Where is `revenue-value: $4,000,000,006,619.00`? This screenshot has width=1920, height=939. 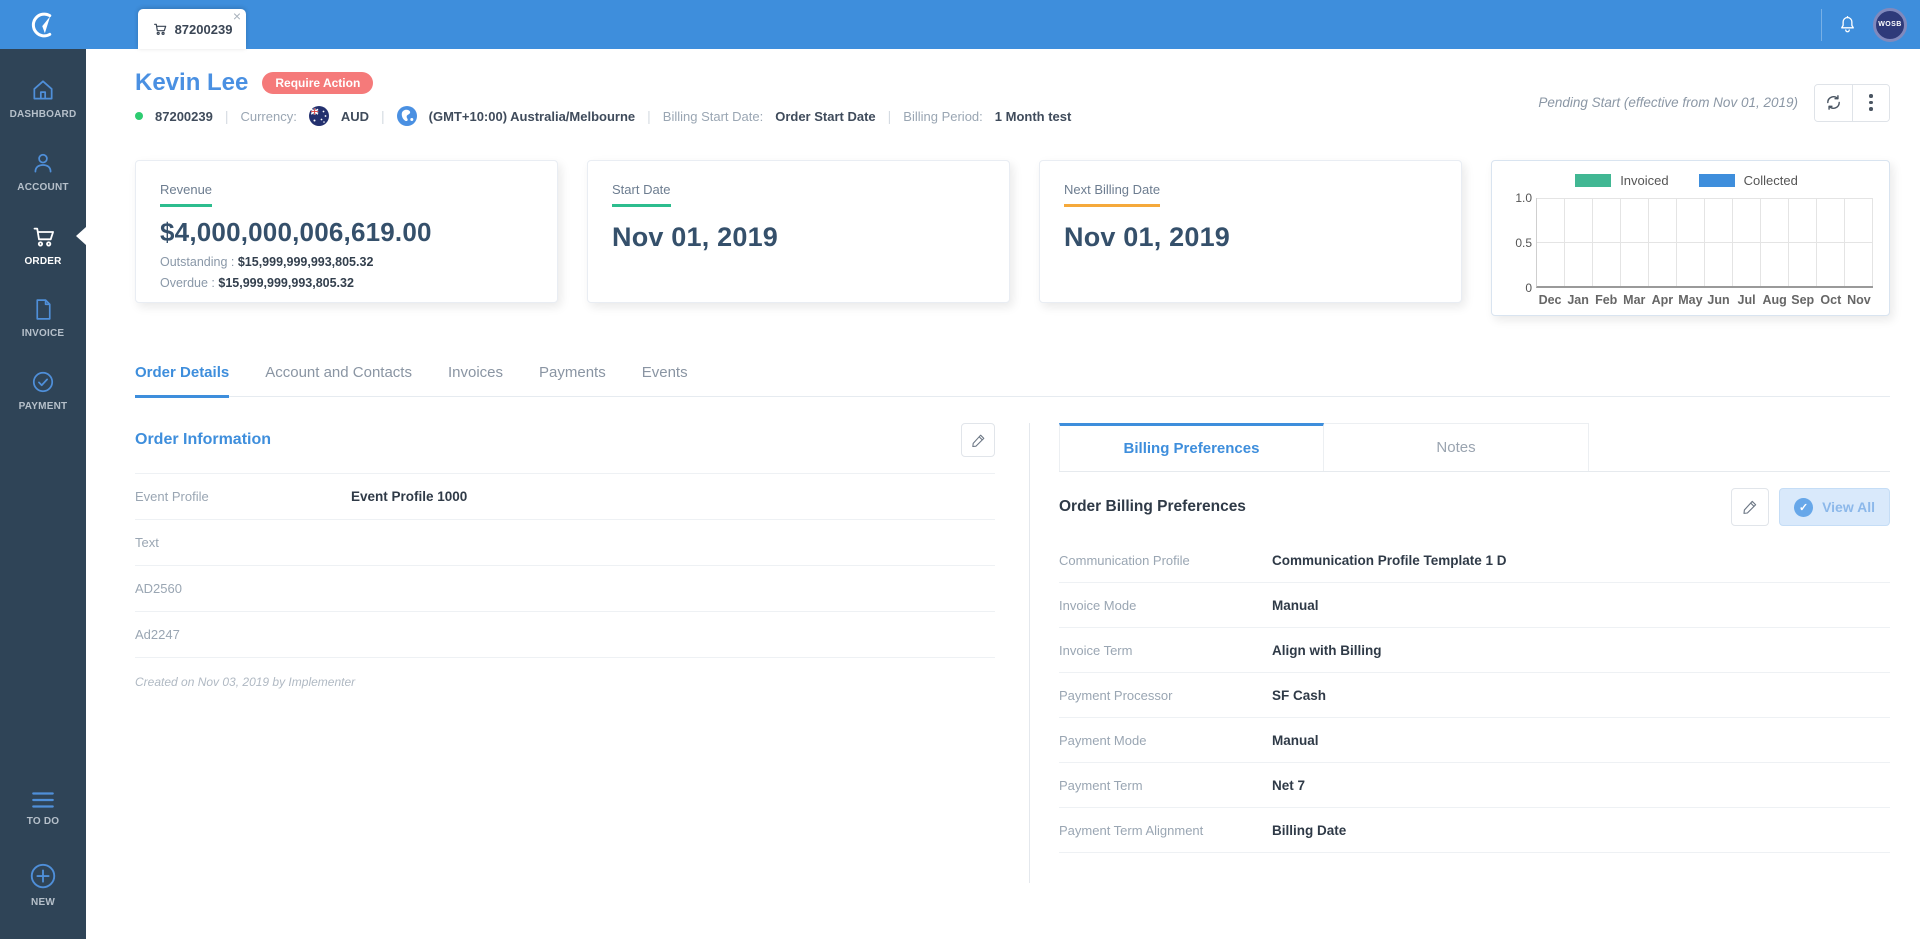
revenue-value: $4,000,000,006,619.00 is located at coordinates (296, 232).